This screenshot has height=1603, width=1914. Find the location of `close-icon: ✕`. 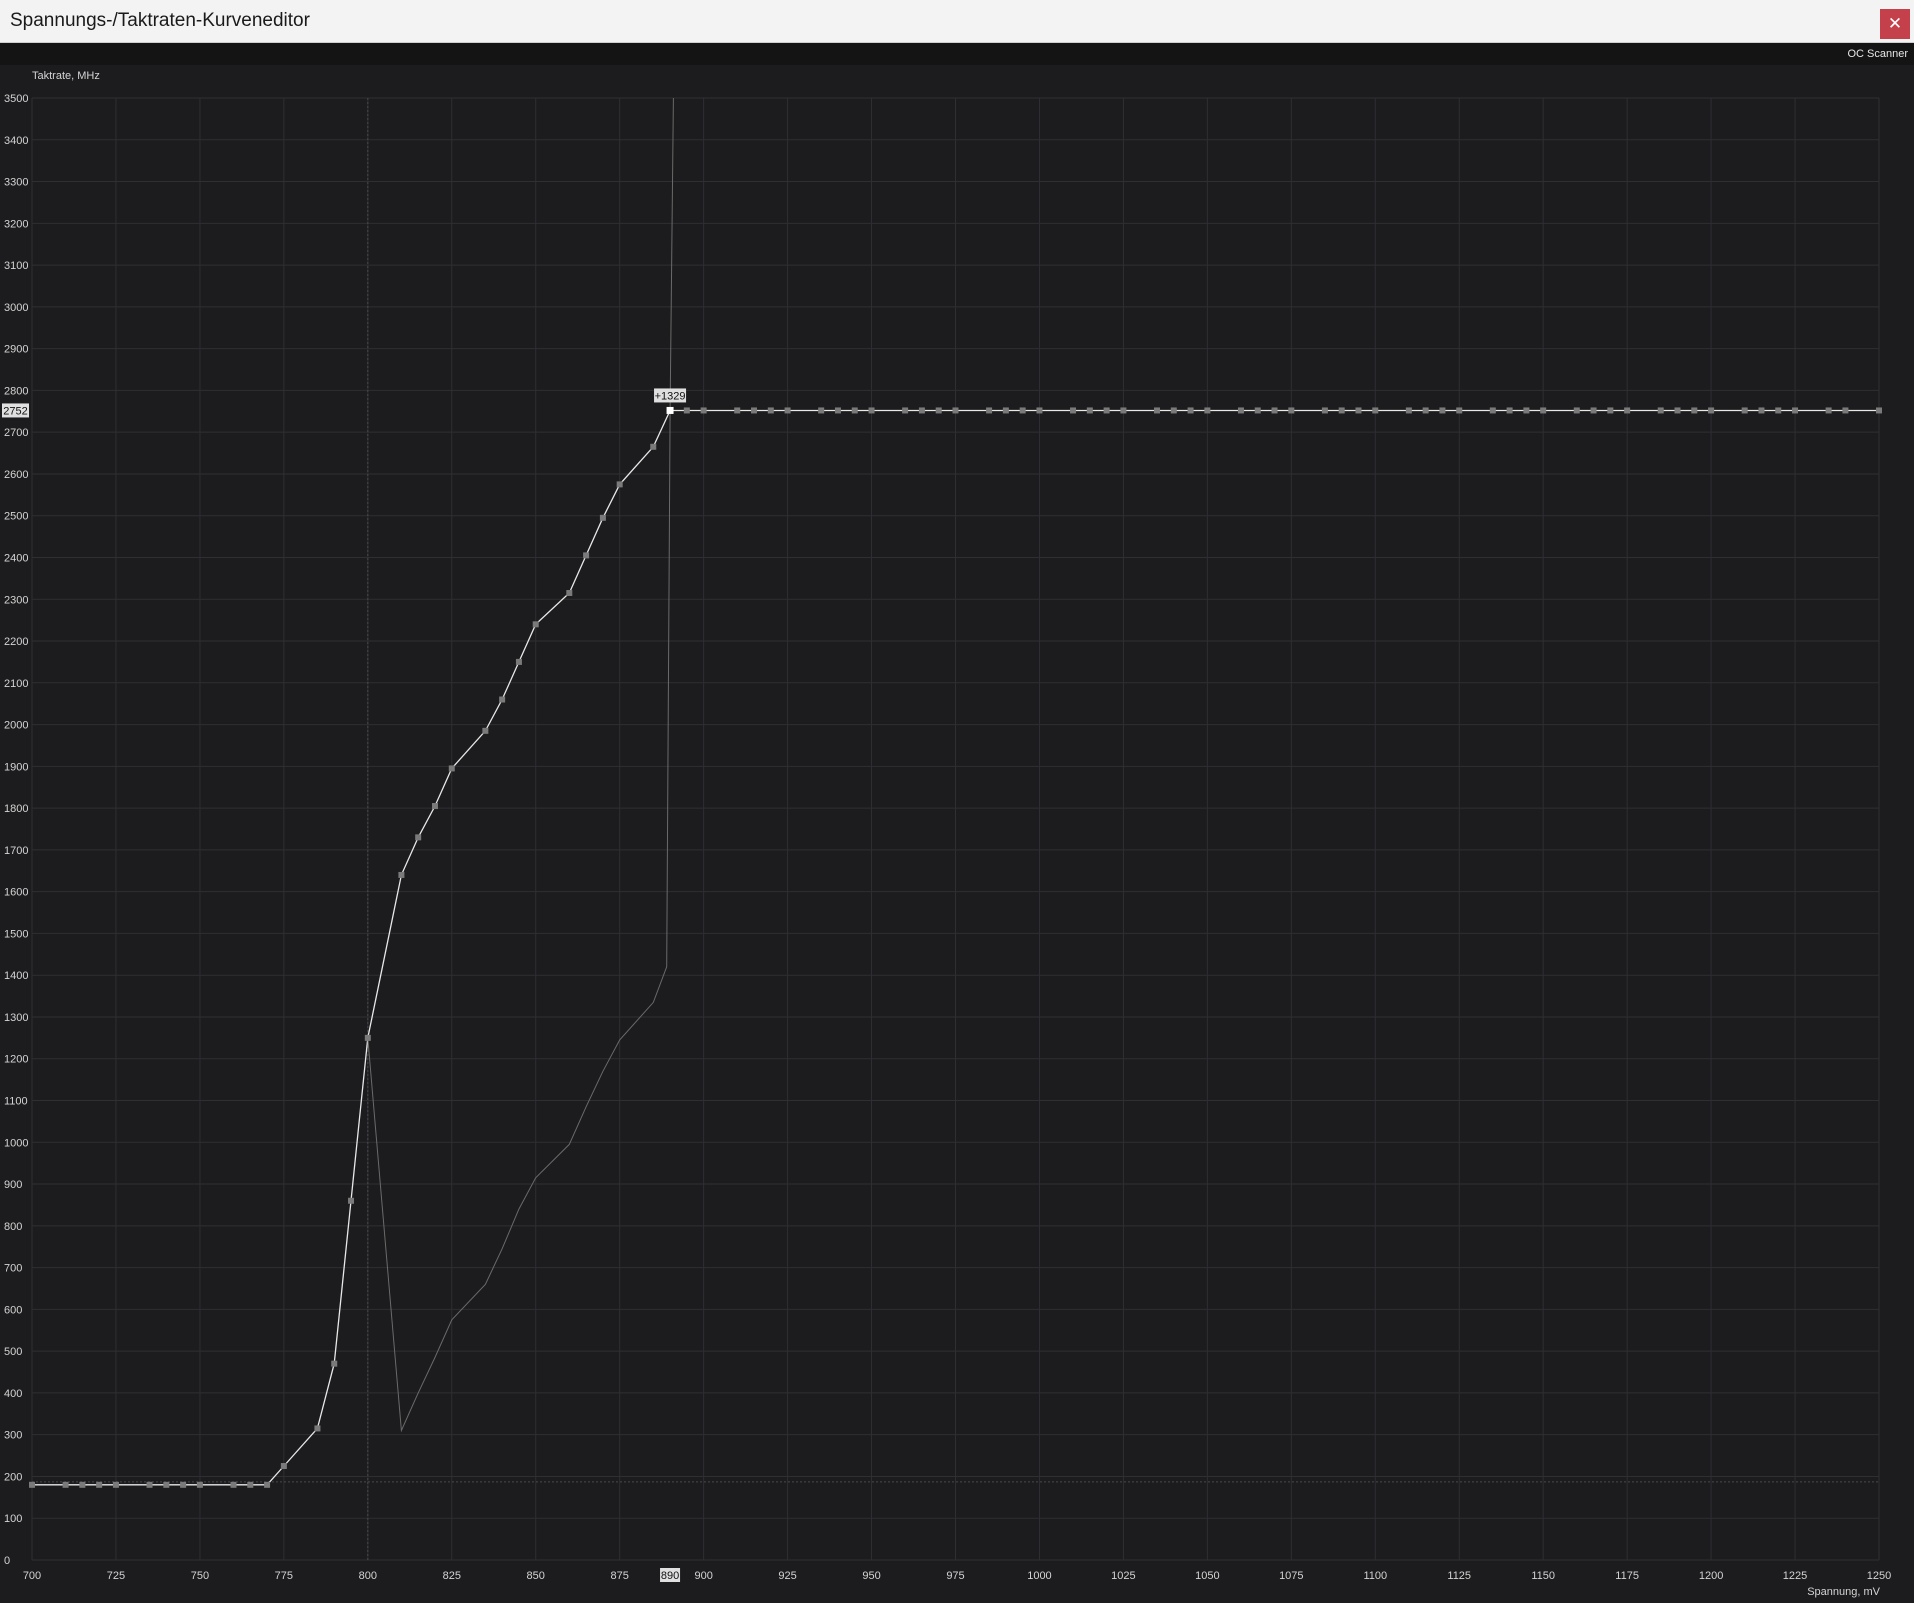

close-icon: ✕ is located at coordinates (1895, 23).